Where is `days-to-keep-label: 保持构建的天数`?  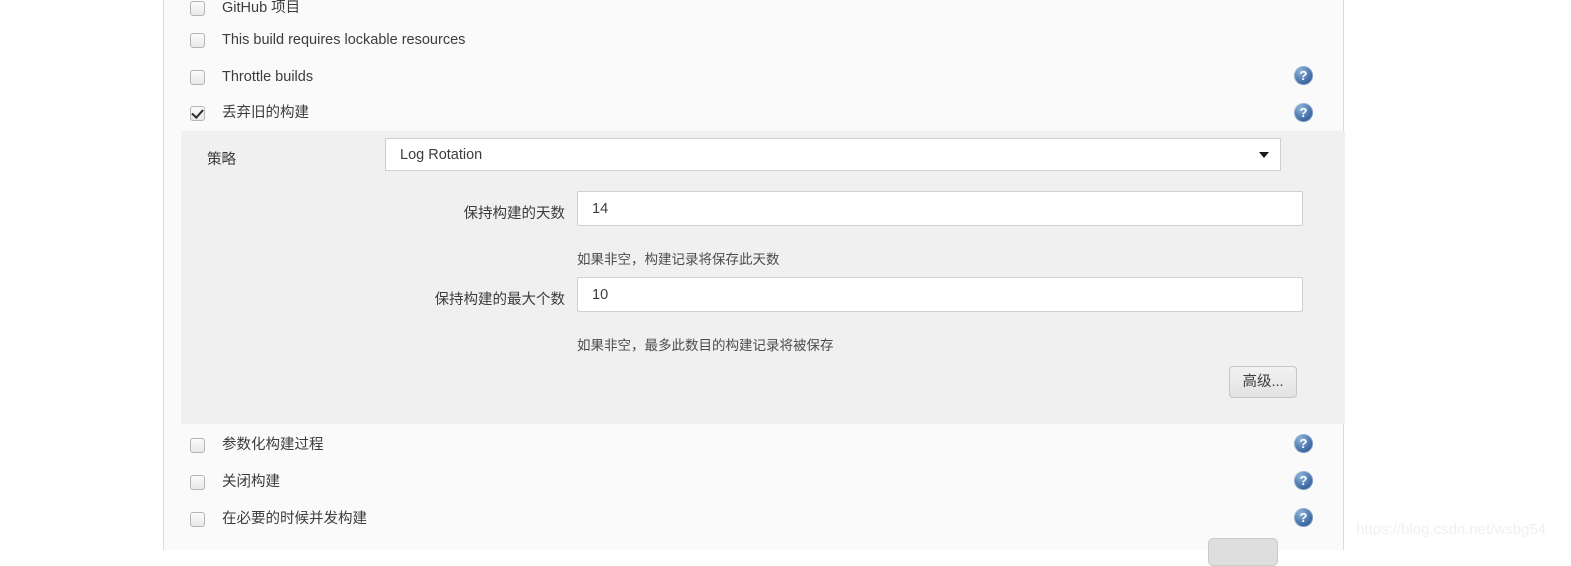
days-to-keep-label: 保持构建的天数 is located at coordinates (514, 214).